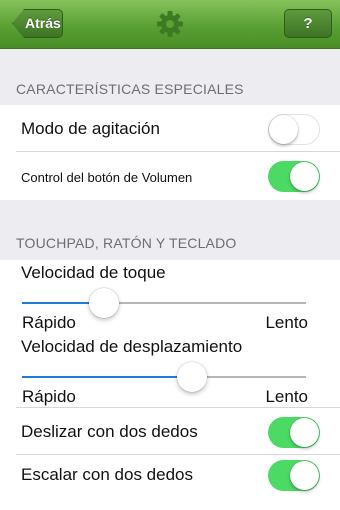 This screenshot has width=340, height=510. I want to click on tap-speed-label: Velocidad de toque, so click(93, 272).